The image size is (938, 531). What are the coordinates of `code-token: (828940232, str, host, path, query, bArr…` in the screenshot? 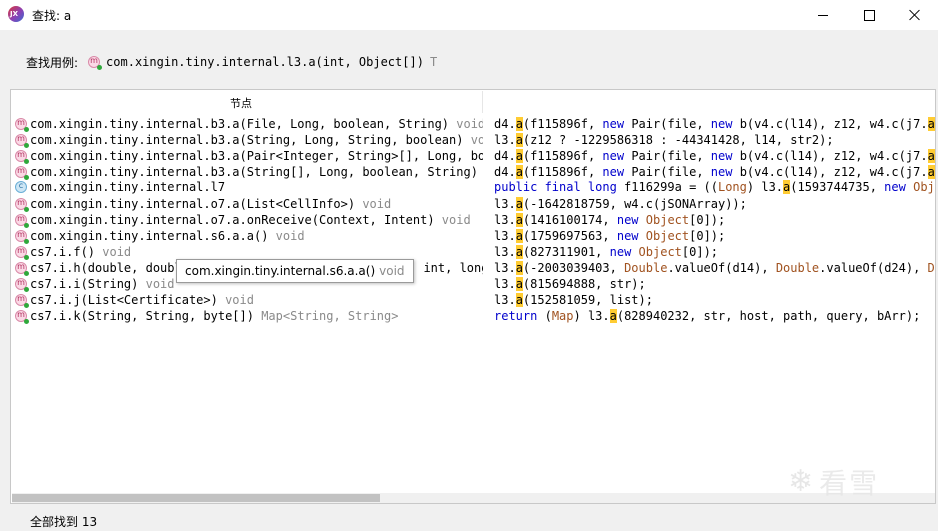 It's located at (768, 316).